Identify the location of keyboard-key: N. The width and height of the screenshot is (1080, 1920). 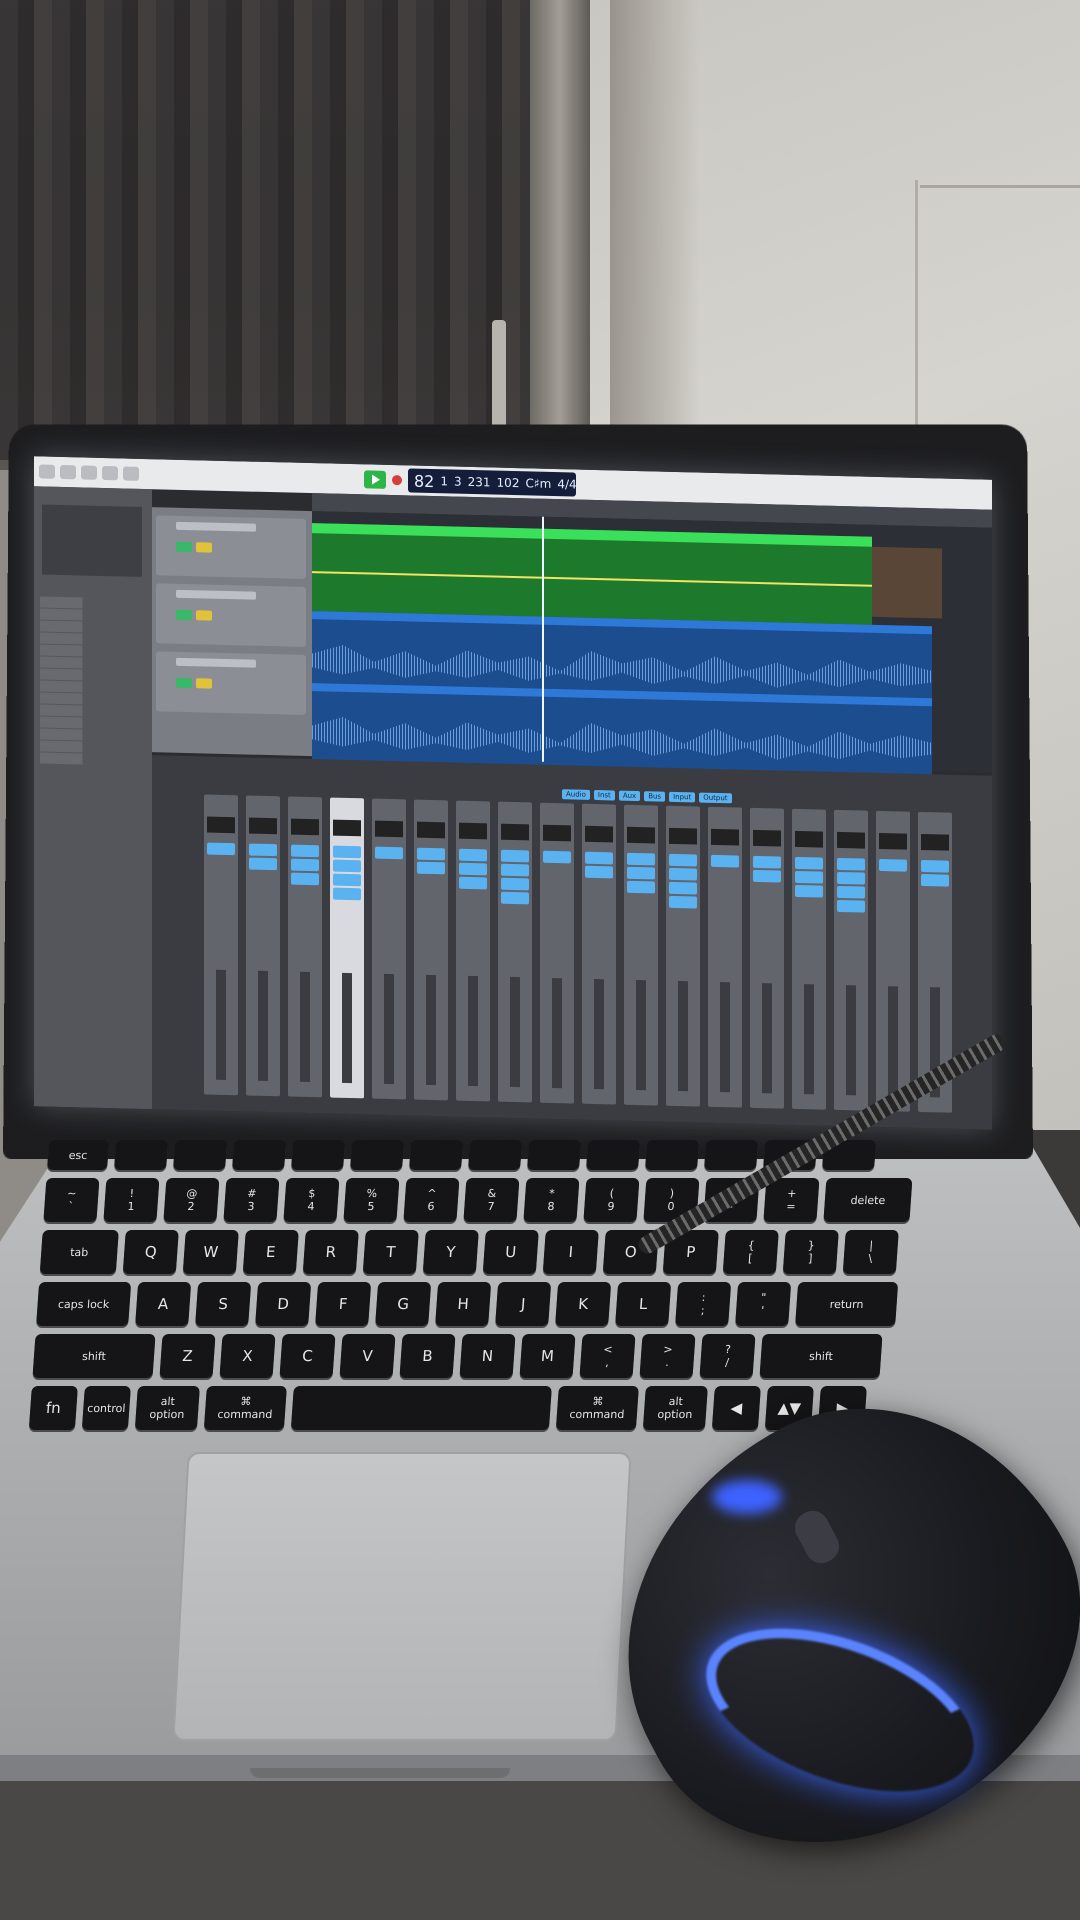
(487, 1356).